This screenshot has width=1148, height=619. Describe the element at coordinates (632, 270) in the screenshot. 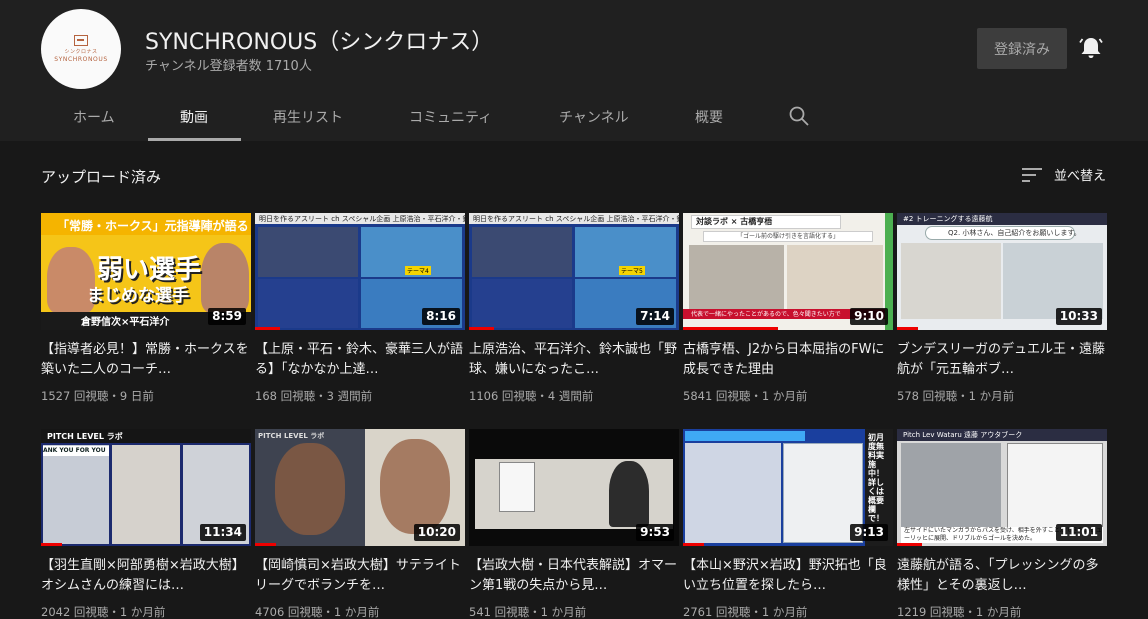

I see `thumbnail-tag: テーマ5` at that location.